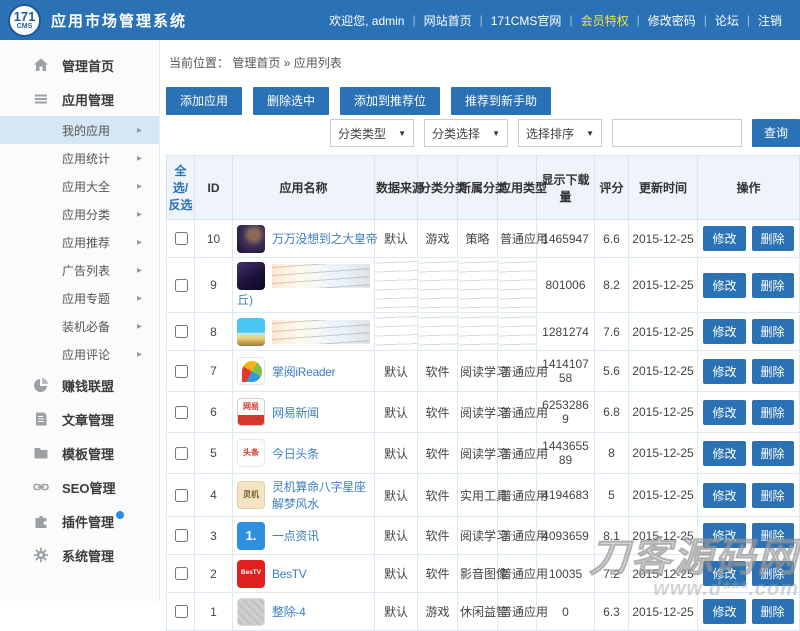  Describe the element at coordinates (79, 385) in the screenshot. I see `sidebar-item: 赚钱联盟` at that location.